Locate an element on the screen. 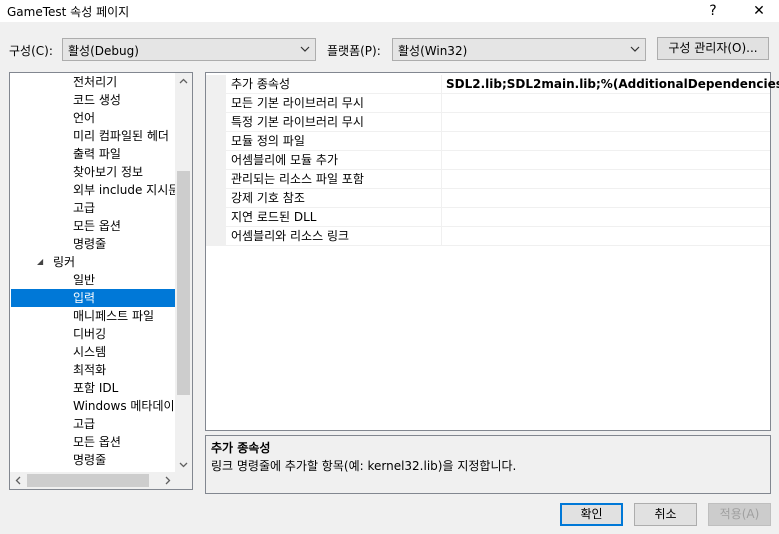 The height and width of the screenshot is (534, 779). platform-dropdown: 활성(Win32) is located at coordinates (519, 49).